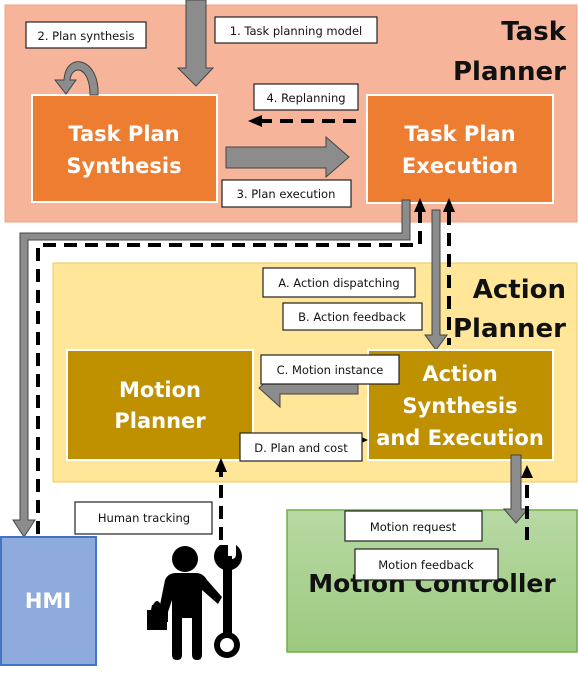 This screenshot has width=578, height=682. What do you see at coordinates (459, 406) in the screenshot?
I see `action-synthesis-line2: Synthesis` at bounding box center [459, 406].